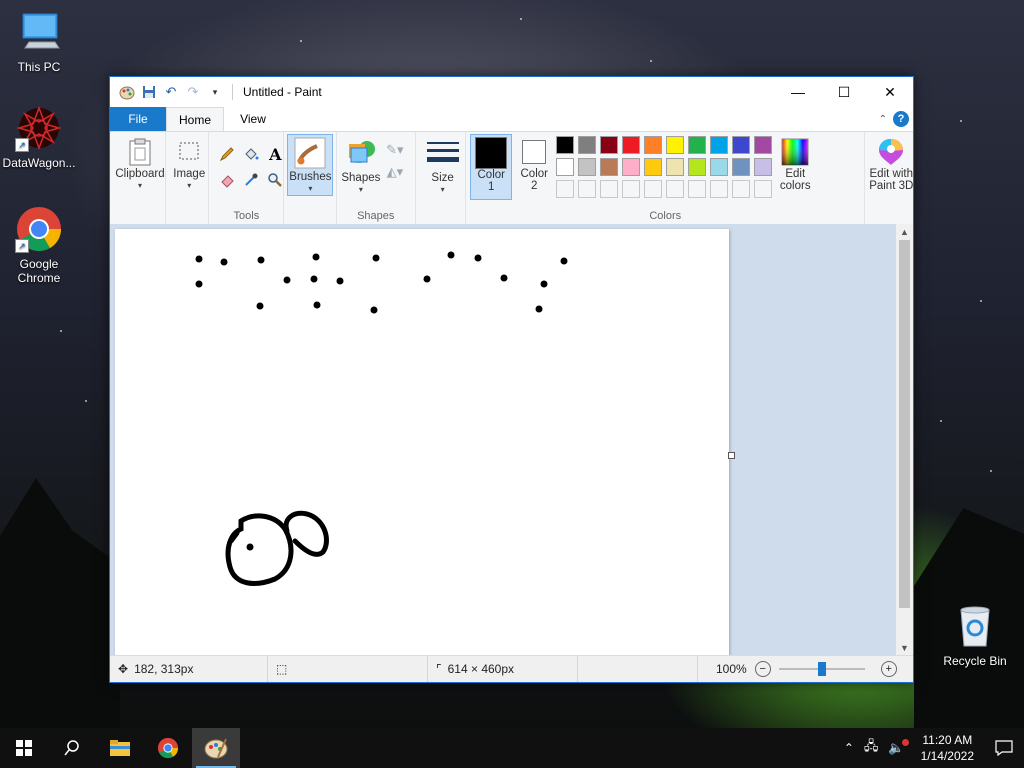  I want to click on desktop-icon-chrome: ↗ Google Chrome, so click(39, 245).